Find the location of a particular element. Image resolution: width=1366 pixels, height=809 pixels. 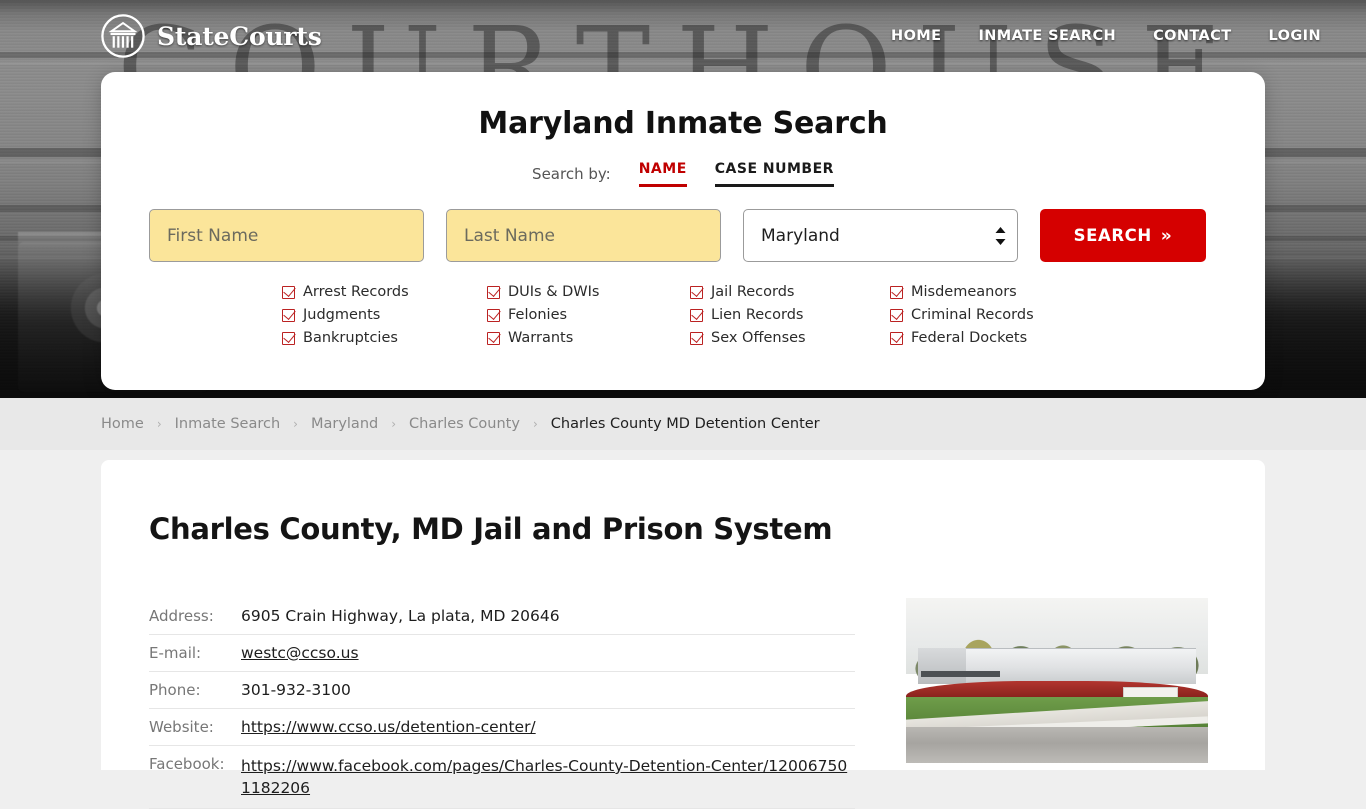

nav-item-inmate-search: INMATE SEARCH is located at coordinates (1047, 36).